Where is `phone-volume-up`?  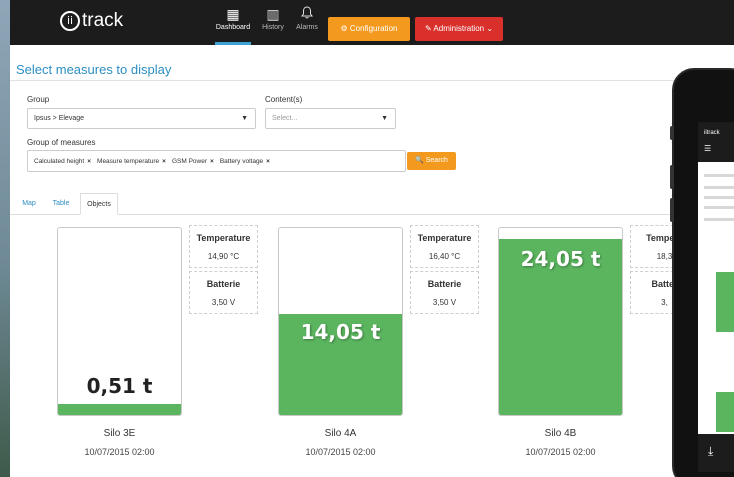 phone-volume-up is located at coordinates (672, 177).